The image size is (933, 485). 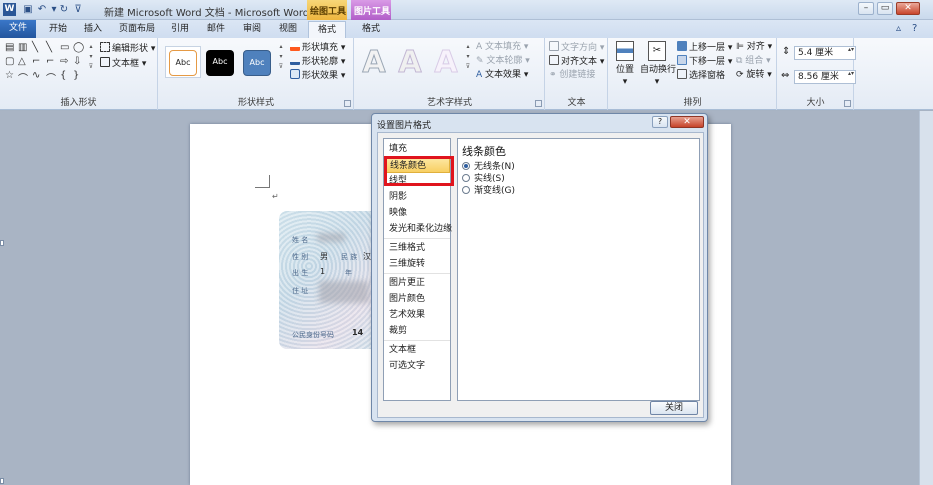 I want to click on undo-icon: ↶, so click(x=42, y=9).